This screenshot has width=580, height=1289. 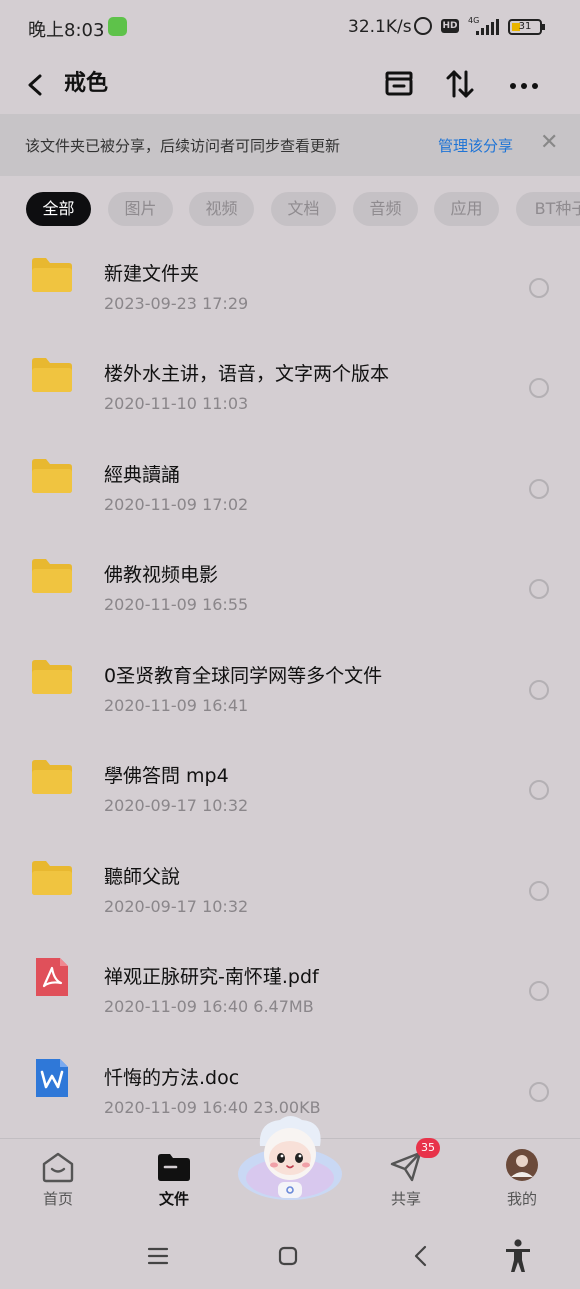 What do you see at coordinates (522, 1165) in the screenshot?
I see `avatar` at bounding box center [522, 1165].